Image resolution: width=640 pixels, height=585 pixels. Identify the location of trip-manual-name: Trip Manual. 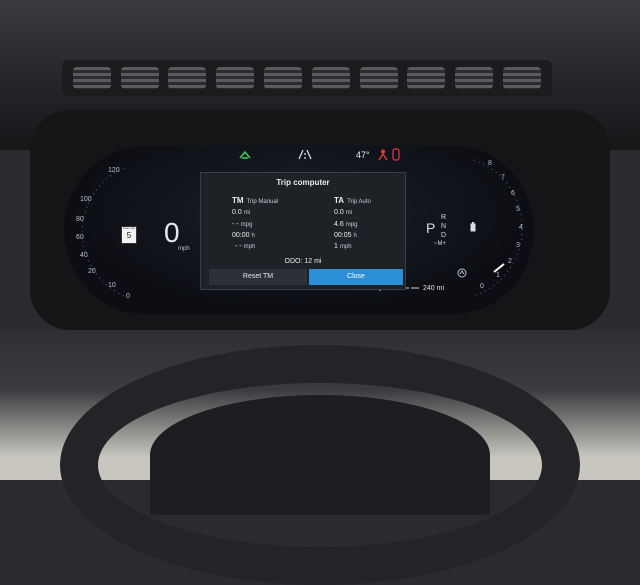
(262, 202).